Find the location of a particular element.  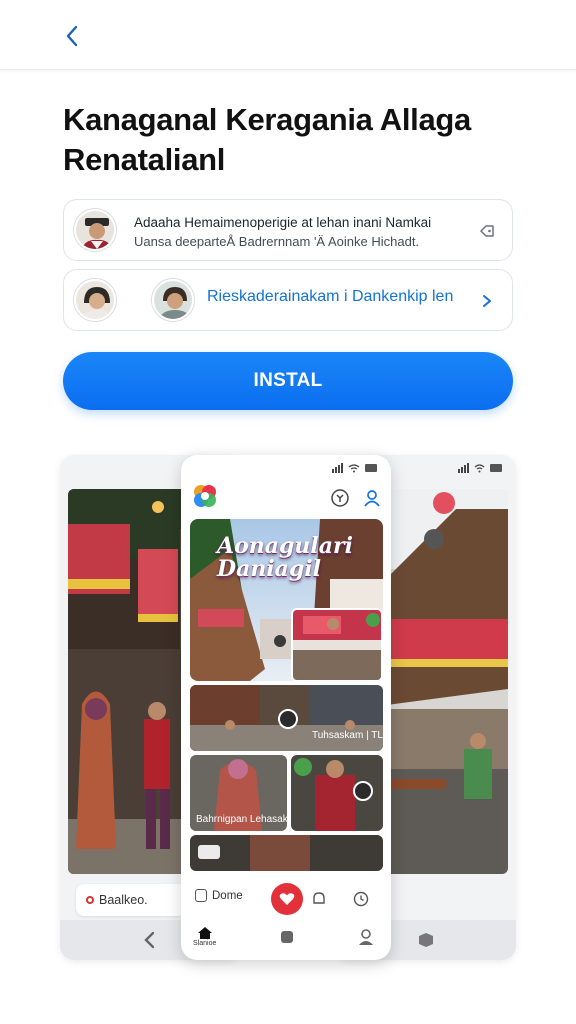

search-bar: Baalkeo. is located at coordinates (131, 900).